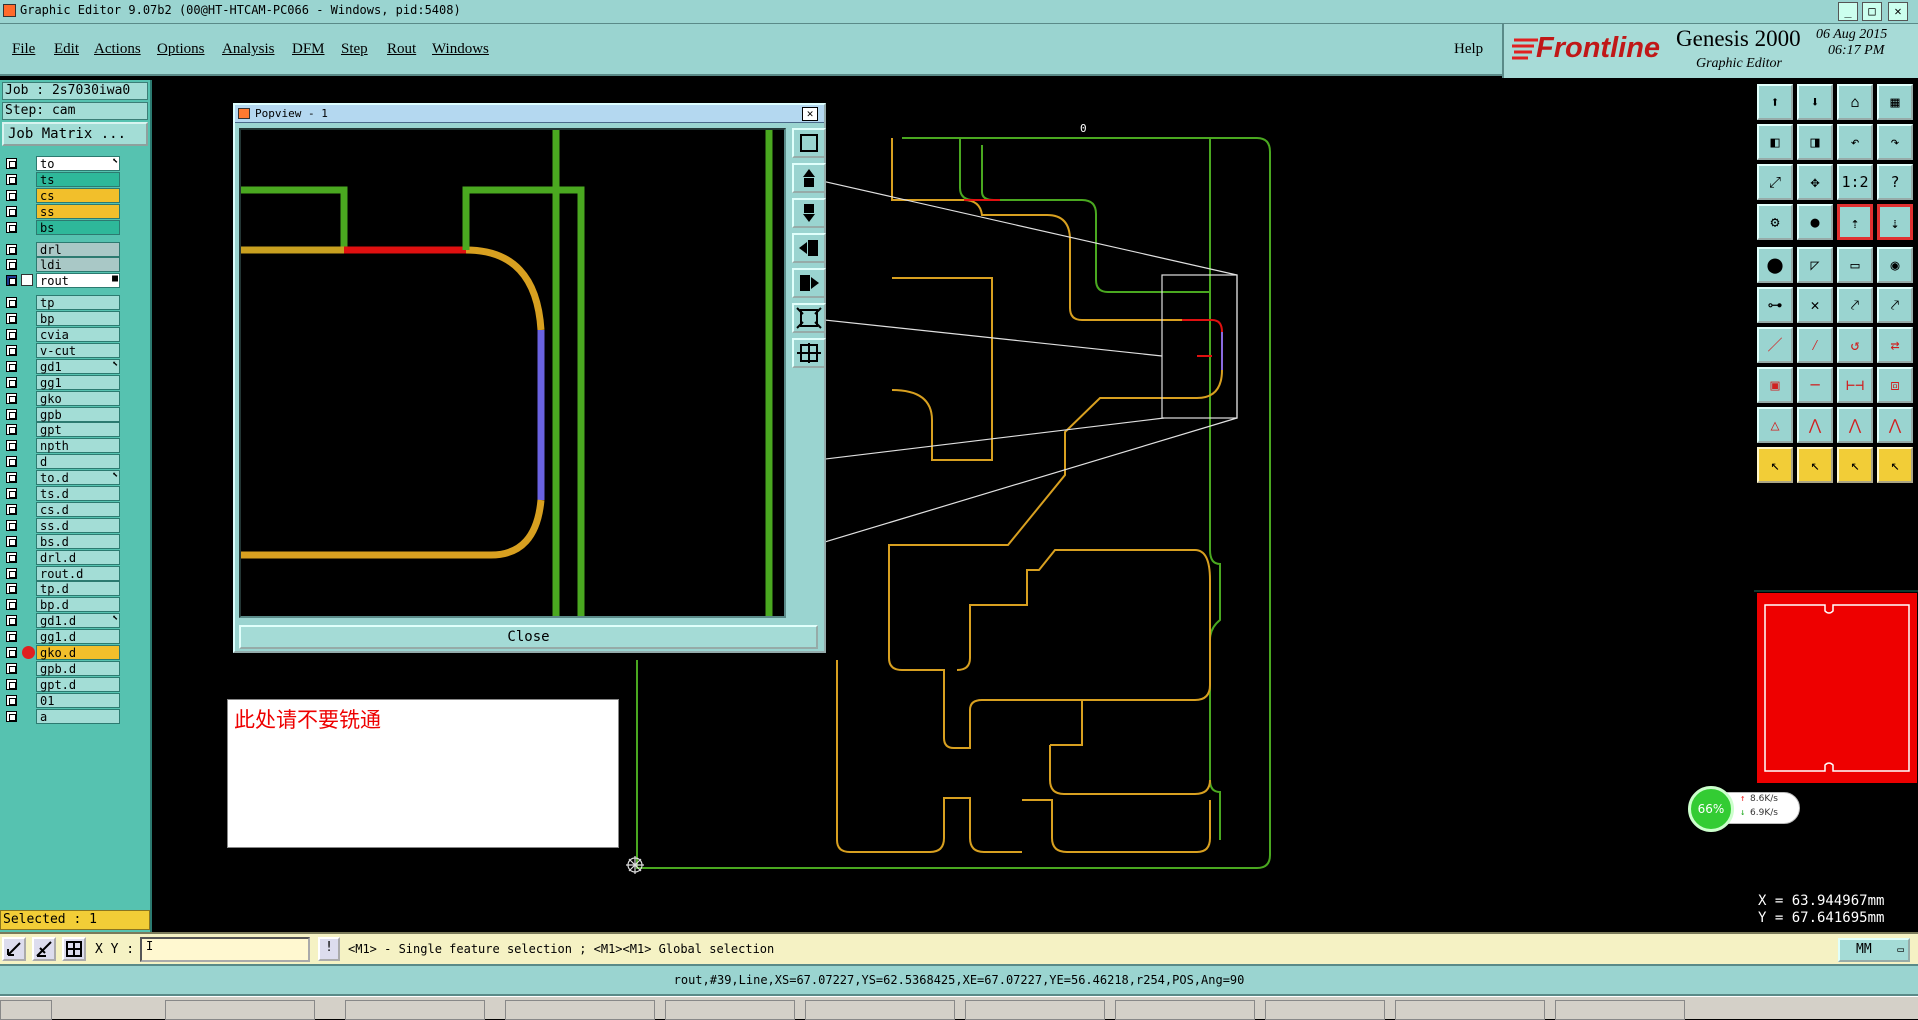 The width and height of the screenshot is (1918, 1020). What do you see at coordinates (1468, 49) in the screenshot?
I see `menu-help: Help` at bounding box center [1468, 49].